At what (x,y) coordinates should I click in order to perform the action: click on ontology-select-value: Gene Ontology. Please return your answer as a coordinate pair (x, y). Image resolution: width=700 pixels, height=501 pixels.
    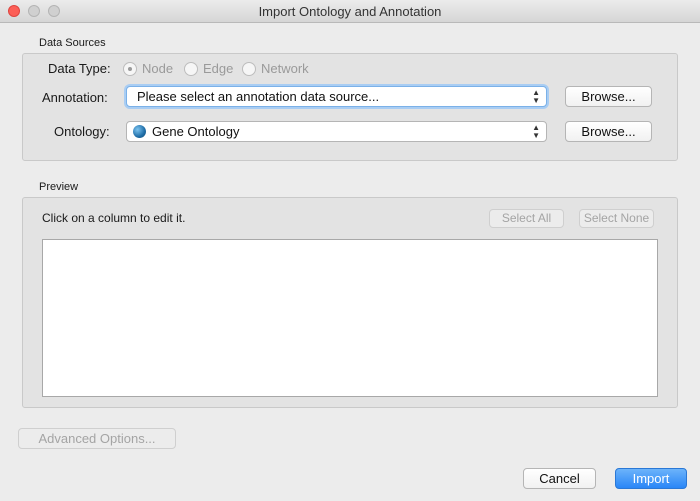
    Looking at the image, I should click on (196, 131).